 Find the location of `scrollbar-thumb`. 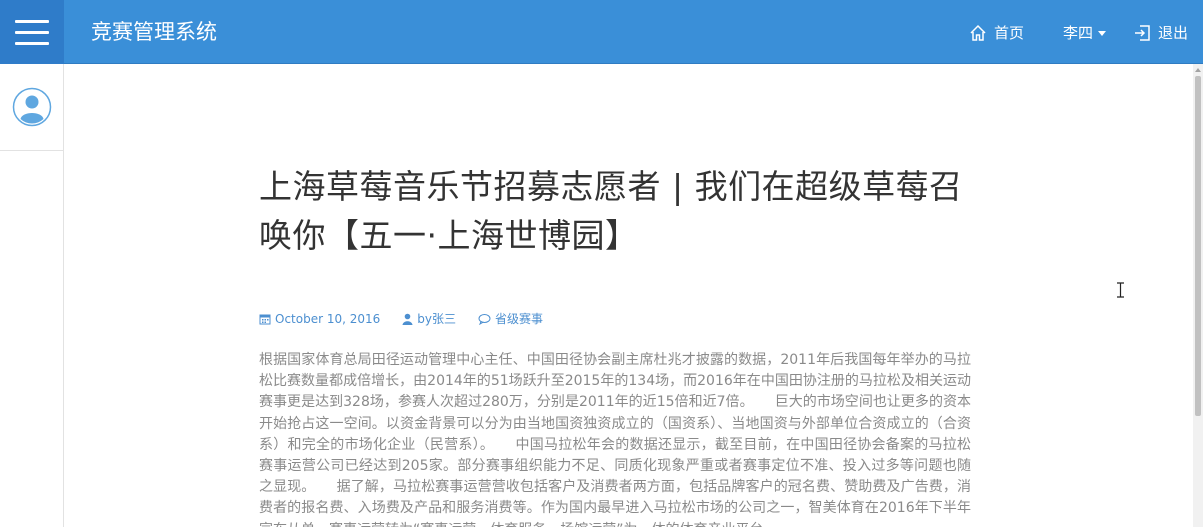

scrollbar-thumb is located at coordinates (1198, 246).